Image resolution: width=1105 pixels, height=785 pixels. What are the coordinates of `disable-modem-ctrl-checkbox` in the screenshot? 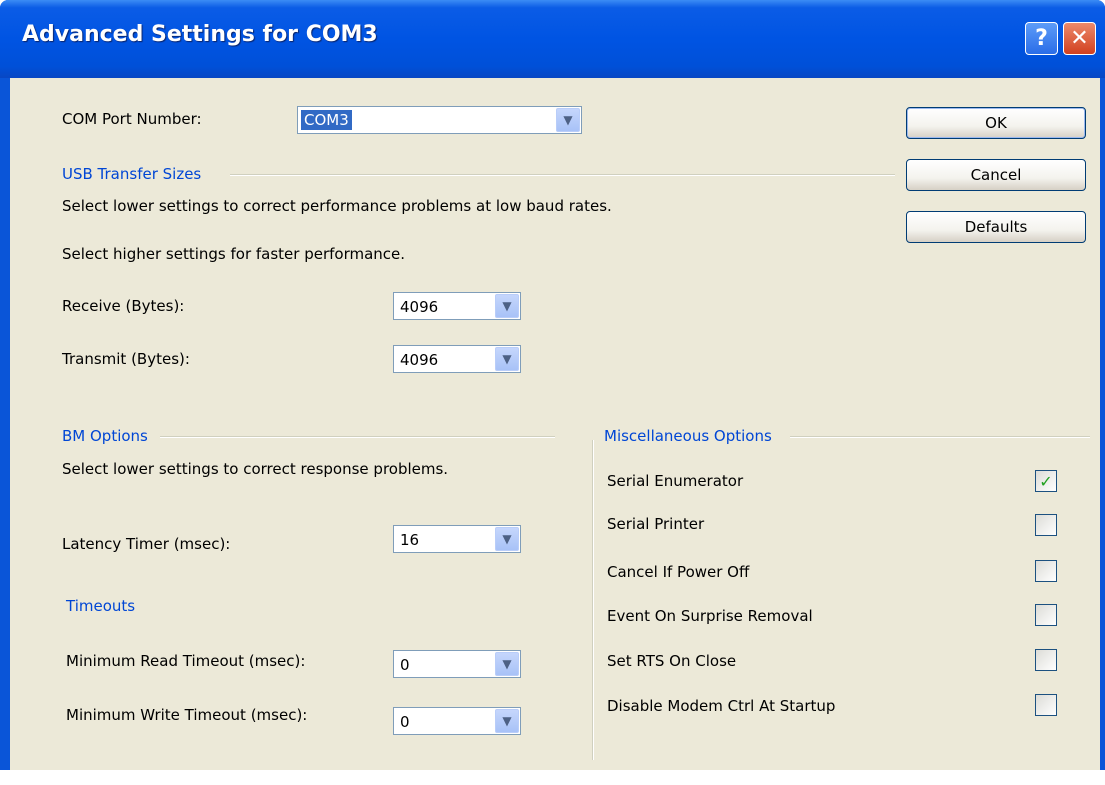 It's located at (1046, 705).